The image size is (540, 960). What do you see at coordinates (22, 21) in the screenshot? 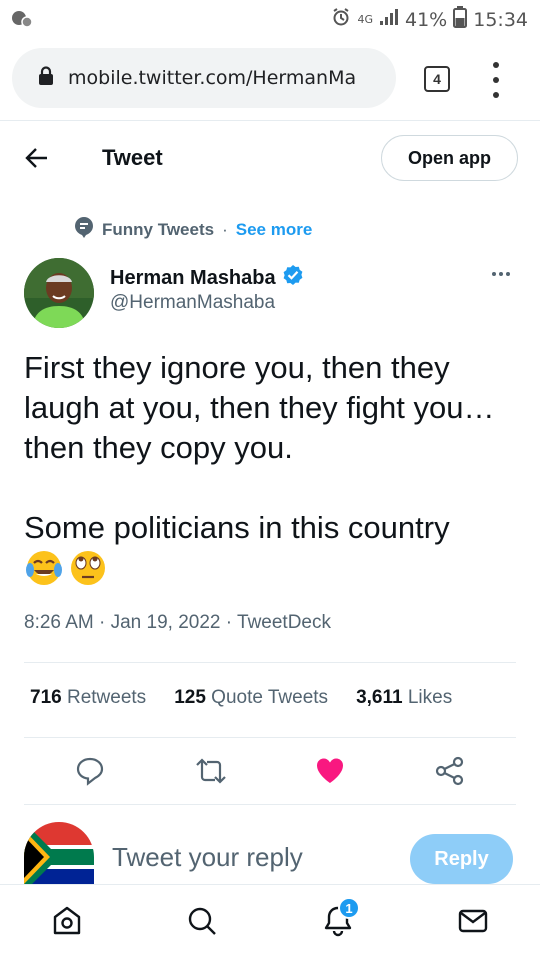
I see `notification-icon` at bounding box center [22, 21].